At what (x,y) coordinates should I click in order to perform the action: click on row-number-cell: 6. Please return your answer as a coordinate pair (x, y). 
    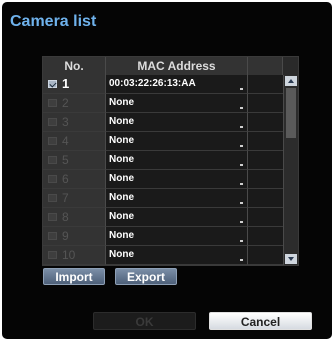
    Looking at the image, I should click on (74, 179).